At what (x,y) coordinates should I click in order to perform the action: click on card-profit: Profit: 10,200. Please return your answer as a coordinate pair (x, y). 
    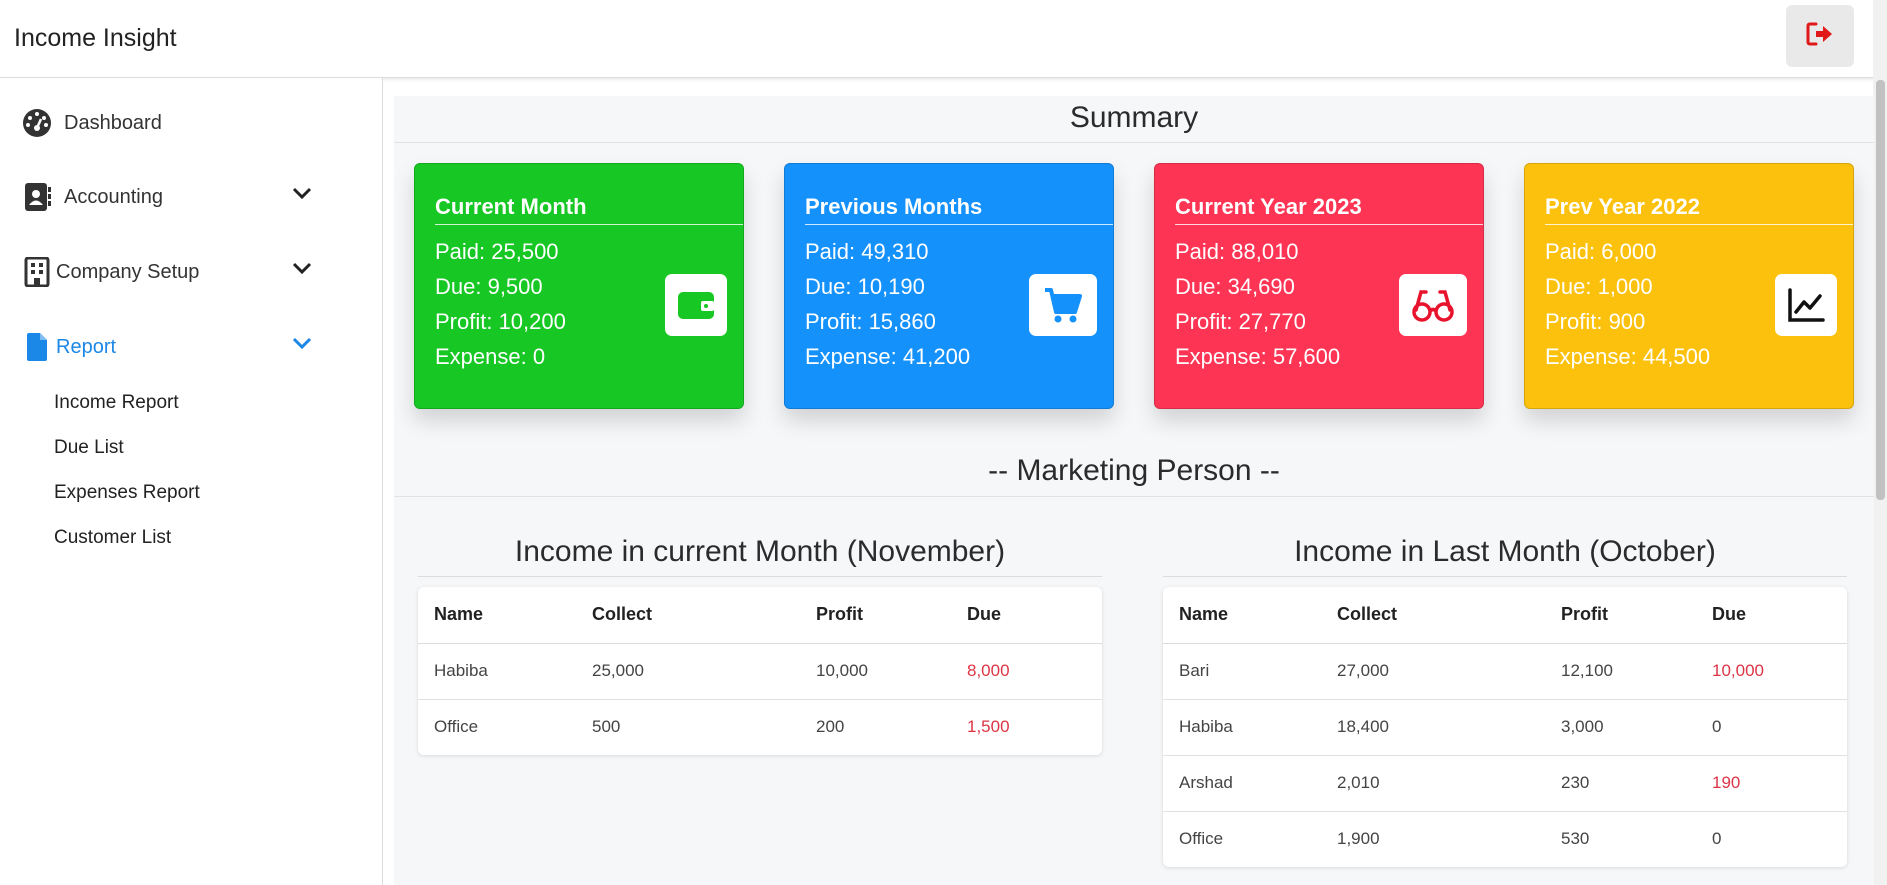
    Looking at the image, I should click on (500, 321).